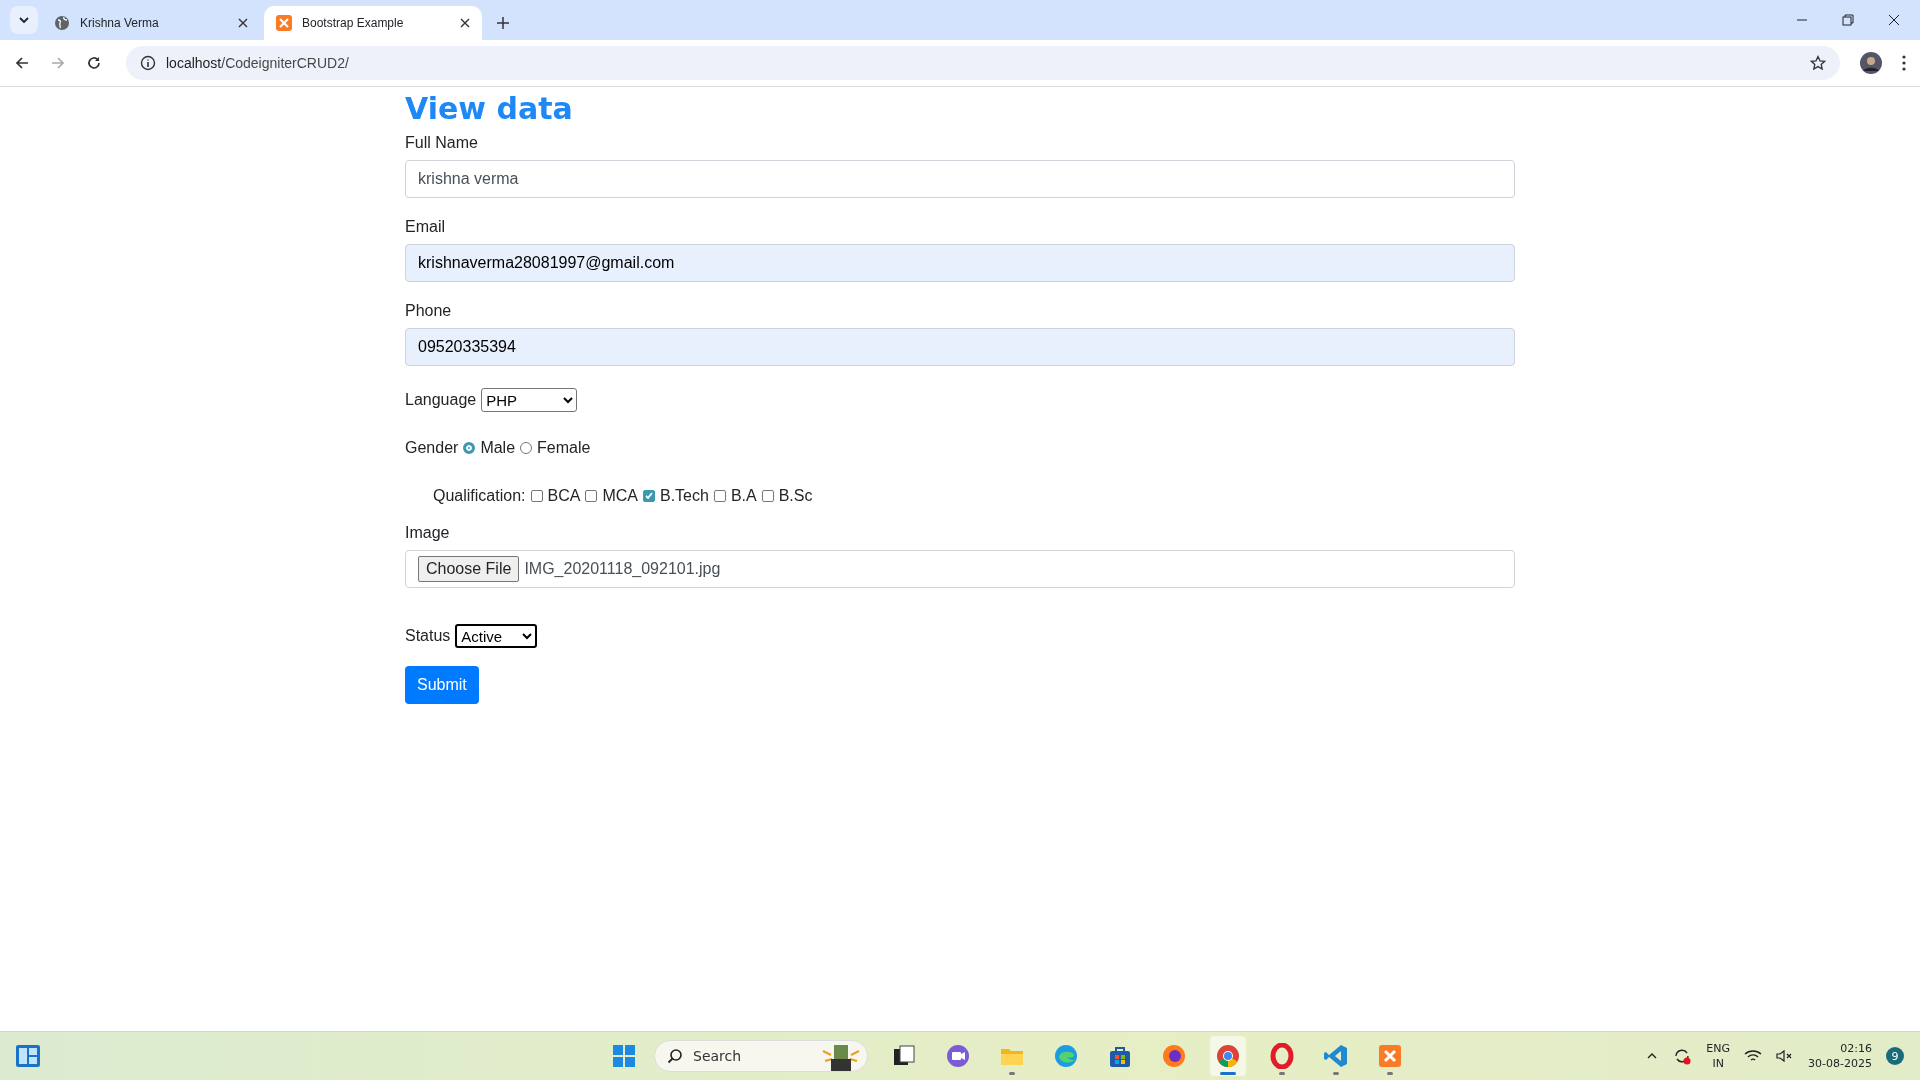  What do you see at coordinates (442, 143) in the screenshot?
I see `field-label: Full Name` at bounding box center [442, 143].